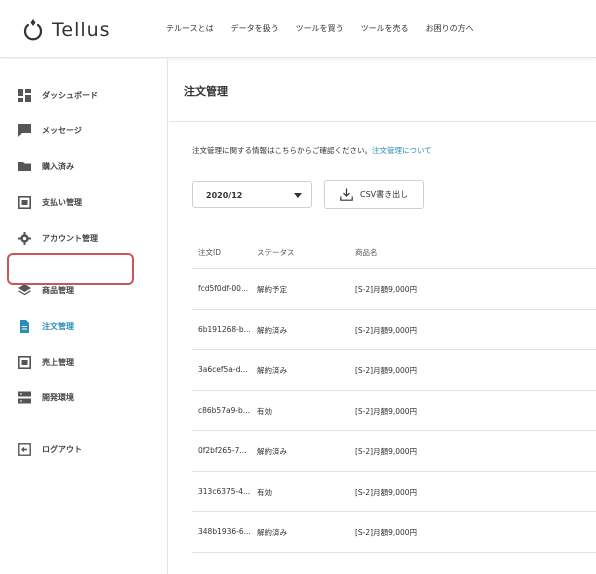 The width and height of the screenshot is (596, 574). I want to click on sales-icon, so click(24, 362).